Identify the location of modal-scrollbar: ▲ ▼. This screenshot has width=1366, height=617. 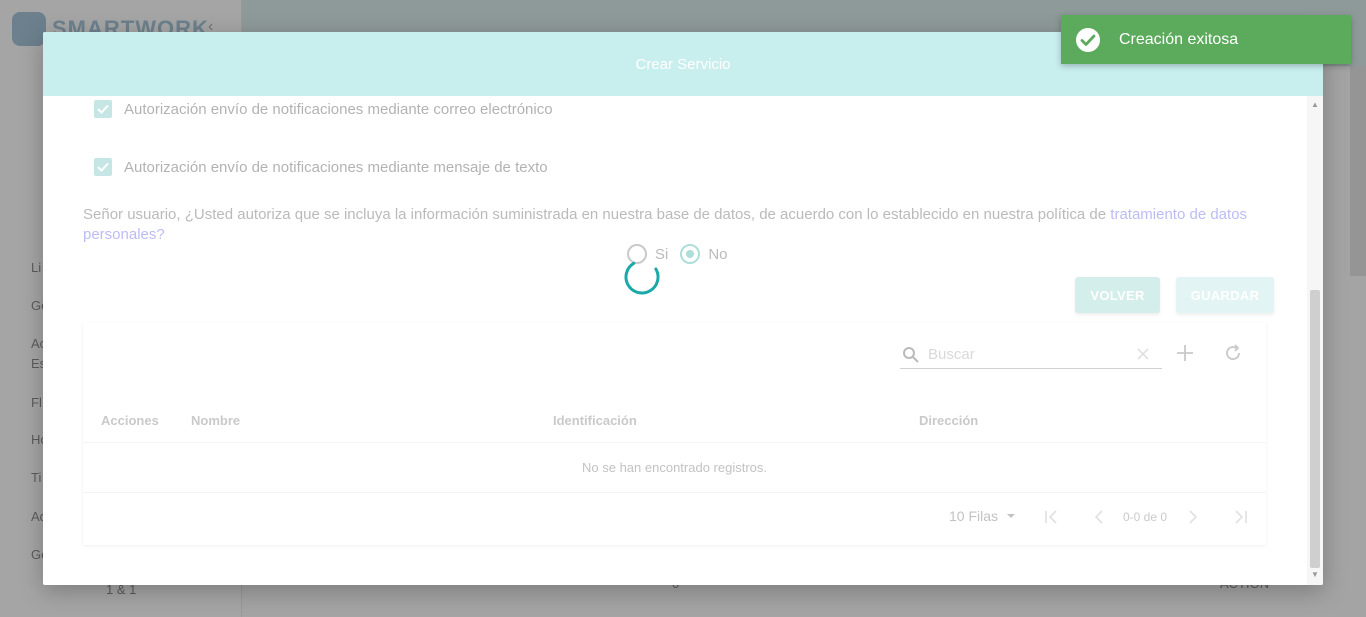
(1315, 340).